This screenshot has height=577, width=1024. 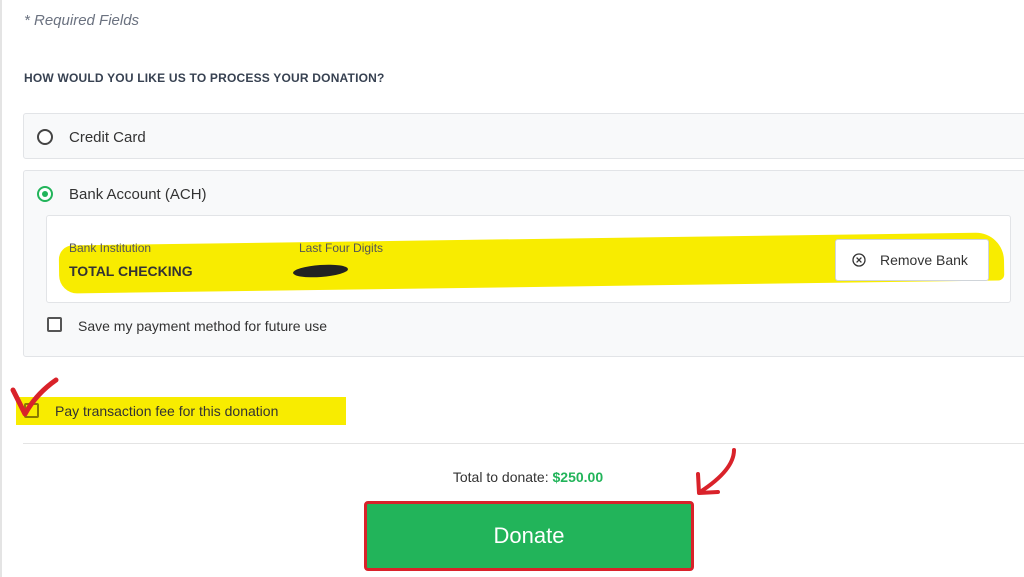 I want to click on bank-account-label: Bank Account (ACH), so click(x=138, y=194).